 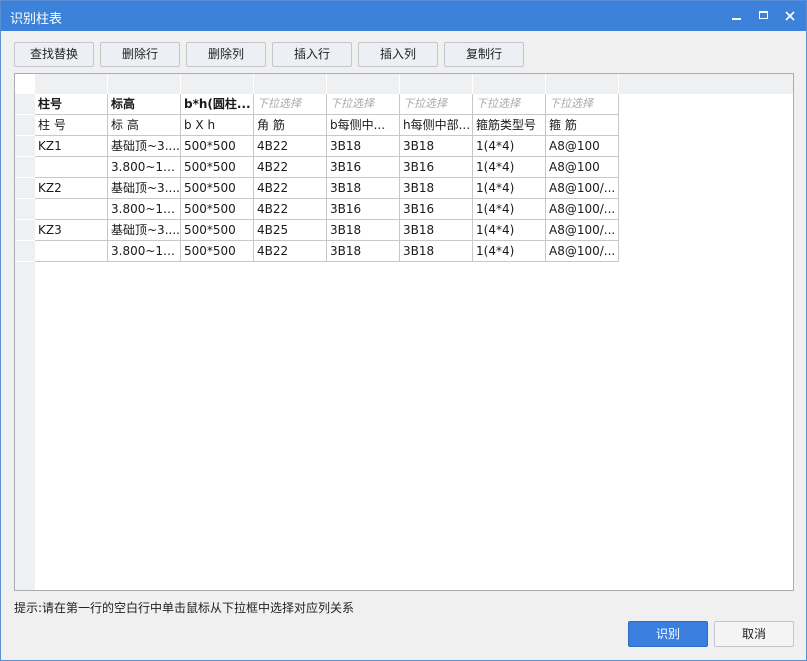 I want to click on header-cell: 柱 号, so click(x=71, y=125).